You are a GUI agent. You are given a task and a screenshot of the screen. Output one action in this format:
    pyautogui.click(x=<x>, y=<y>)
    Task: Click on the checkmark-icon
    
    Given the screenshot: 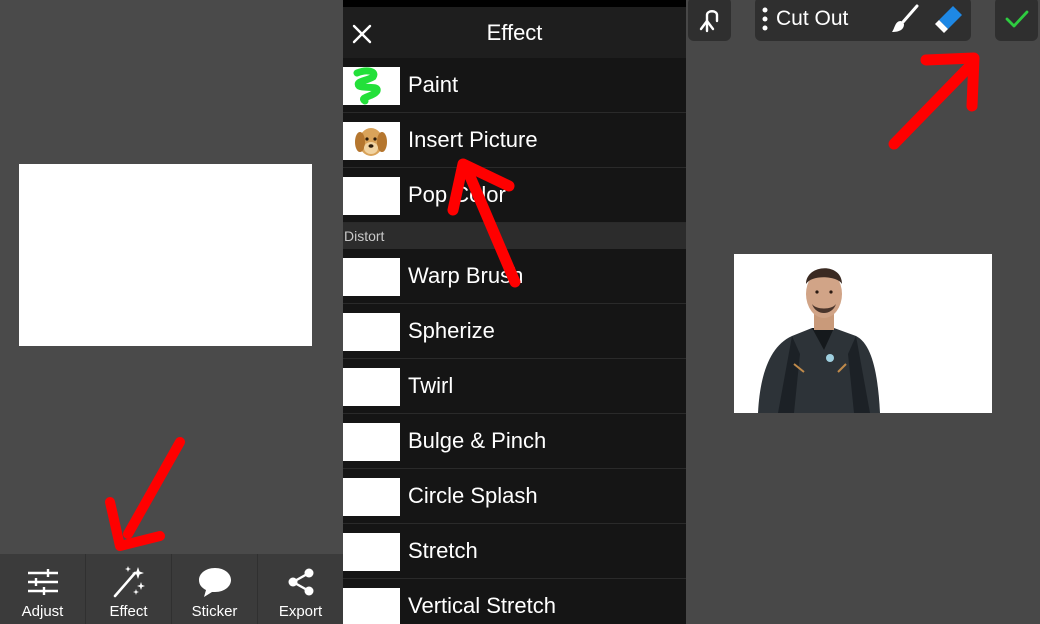 What is the action you would take?
    pyautogui.click(x=1016, y=19)
    